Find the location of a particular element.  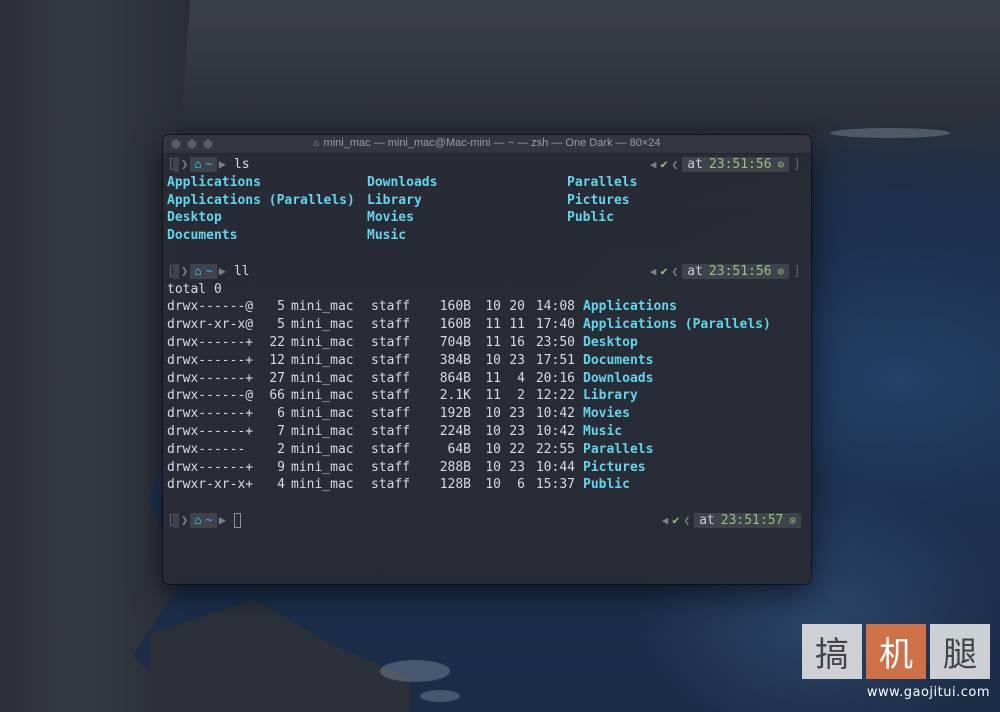

prompt-line: [ ❯ ⌂ ~ ▶ ll ◀ ✔ ❮ at 23:51:56 ⊙ ] is located at coordinates (489, 272).